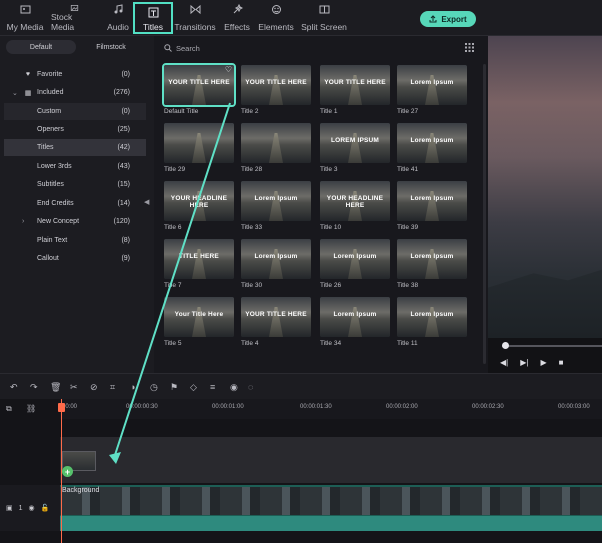 The height and width of the screenshot is (543, 602). Describe the element at coordinates (75, 258) in the screenshot. I see `sidebar-item-callout: Callout (9)` at that location.